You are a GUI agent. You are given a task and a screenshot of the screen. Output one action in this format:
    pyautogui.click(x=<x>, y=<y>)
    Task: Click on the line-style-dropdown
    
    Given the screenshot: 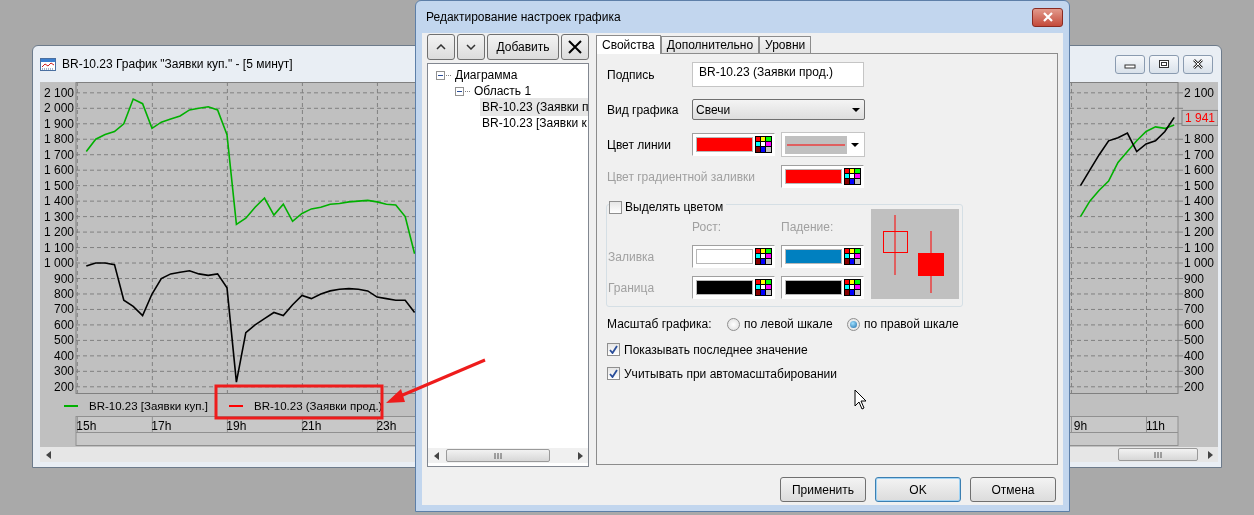 What is the action you would take?
    pyautogui.click(x=823, y=144)
    